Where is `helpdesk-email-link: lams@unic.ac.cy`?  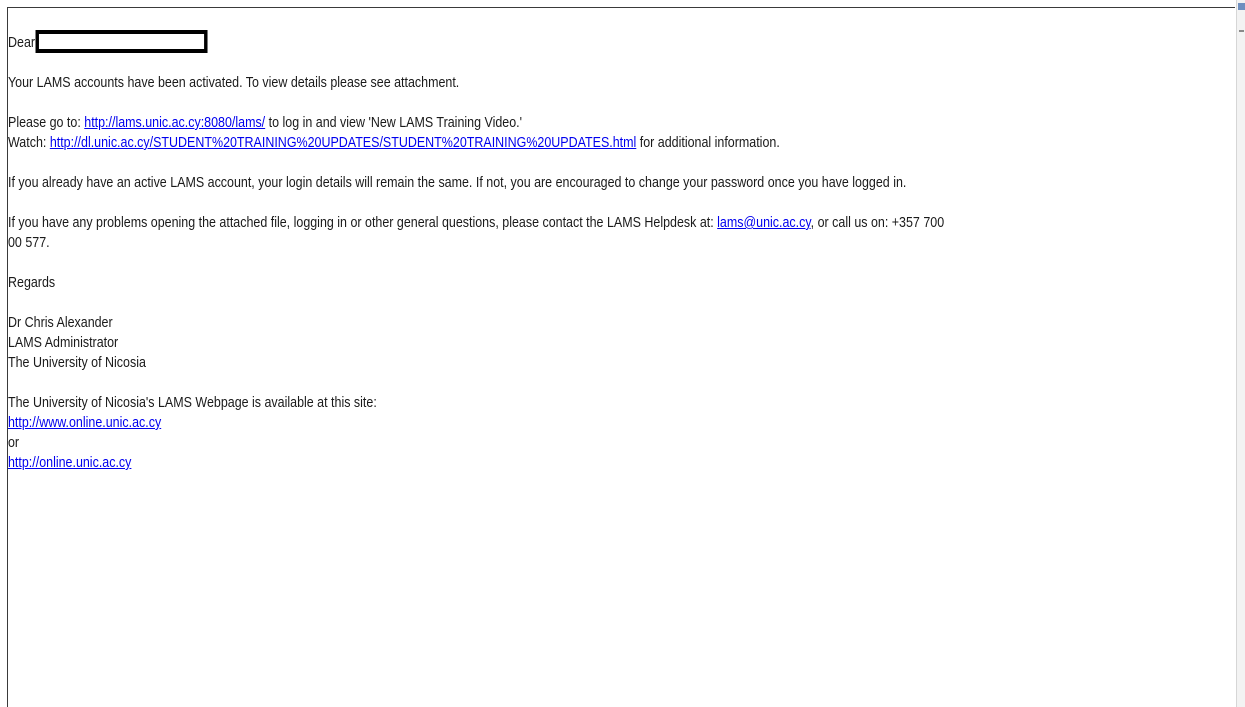
helpdesk-email-link: lams@unic.ac.cy is located at coordinates (764, 223).